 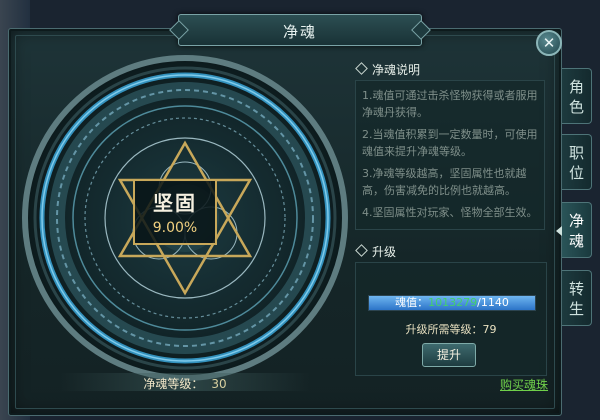 I want to click on tab-label: 角色, so click(x=576, y=97).